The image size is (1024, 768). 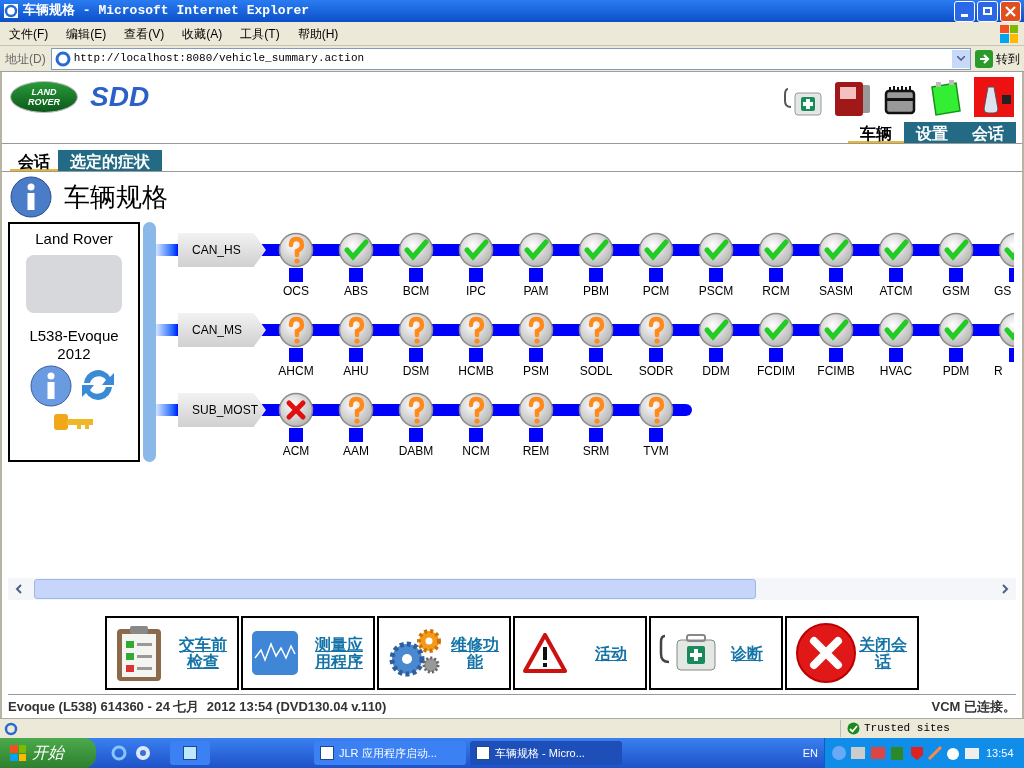 What do you see at coordinates (202, 33) in the screenshot?
I see `menu-item: 收藏(A)` at bounding box center [202, 33].